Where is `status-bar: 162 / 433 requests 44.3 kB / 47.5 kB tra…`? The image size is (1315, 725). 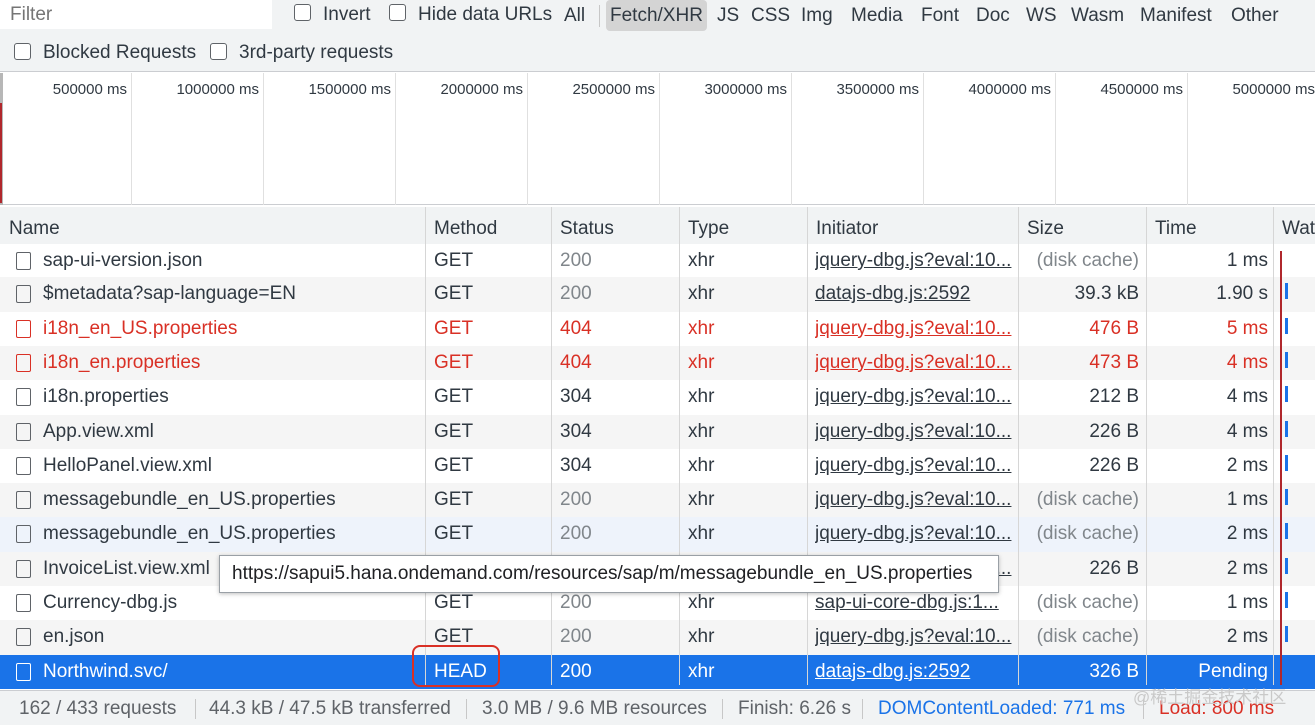 status-bar: 162 / 433 requests 44.3 kB / 47.5 kB tra… is located at coordinates (657, 707).